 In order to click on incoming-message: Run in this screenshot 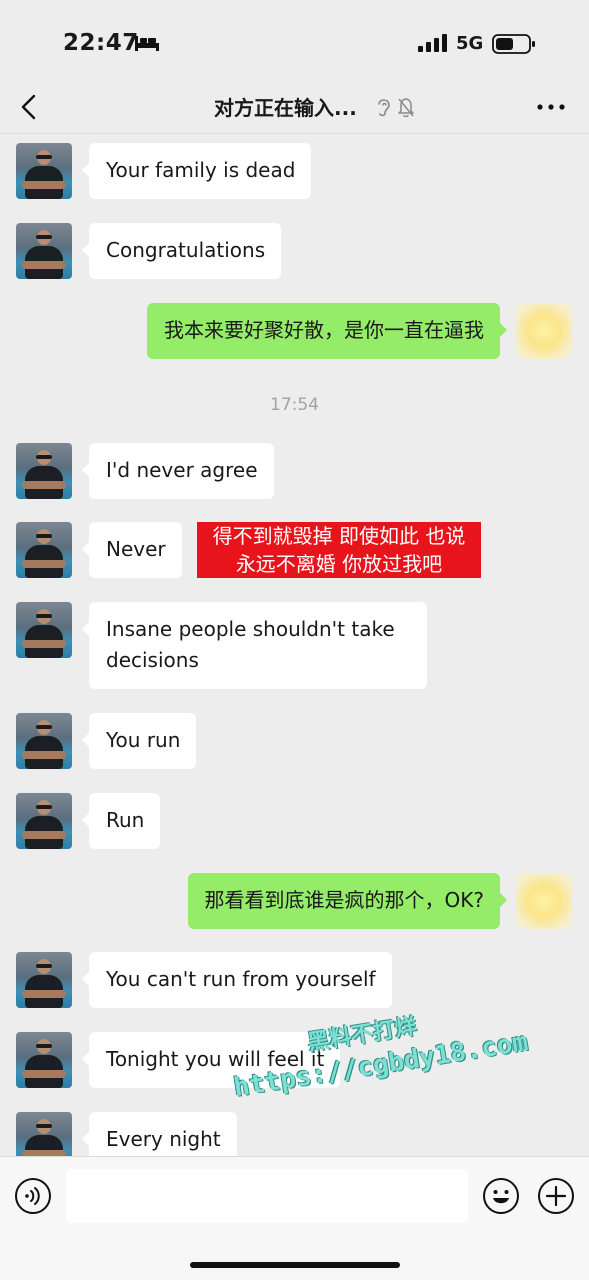, I will do `click(121, 821)`.